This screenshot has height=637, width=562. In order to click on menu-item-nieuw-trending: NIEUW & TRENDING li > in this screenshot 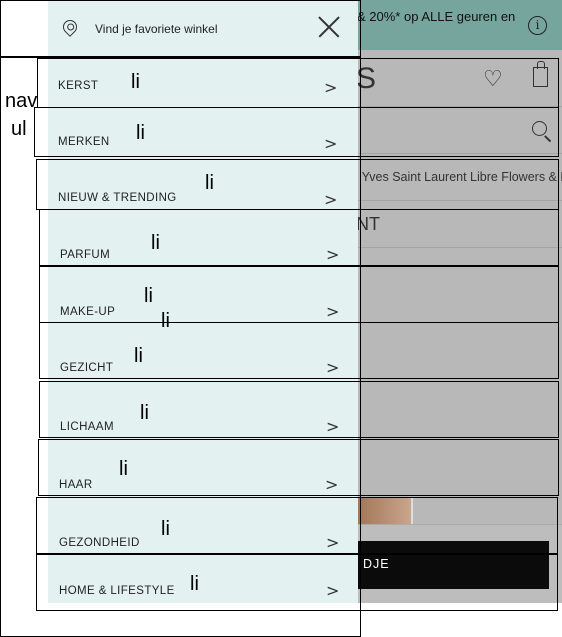, I will do `click(297, 184)`.